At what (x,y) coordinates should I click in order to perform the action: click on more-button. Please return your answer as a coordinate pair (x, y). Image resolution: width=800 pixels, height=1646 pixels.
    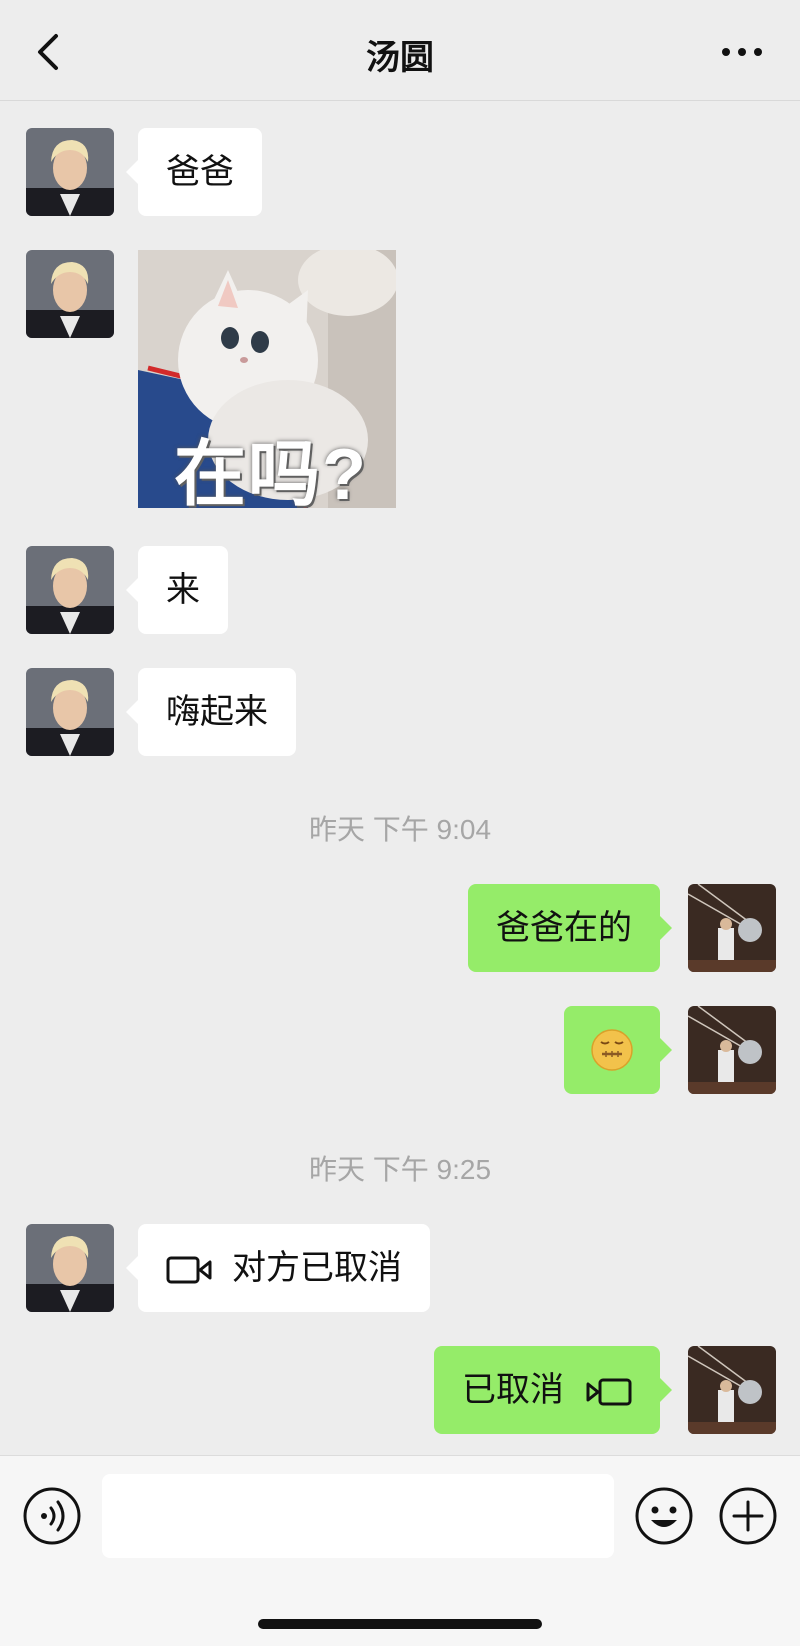
    Looking at the image, I should click on (742, 52).